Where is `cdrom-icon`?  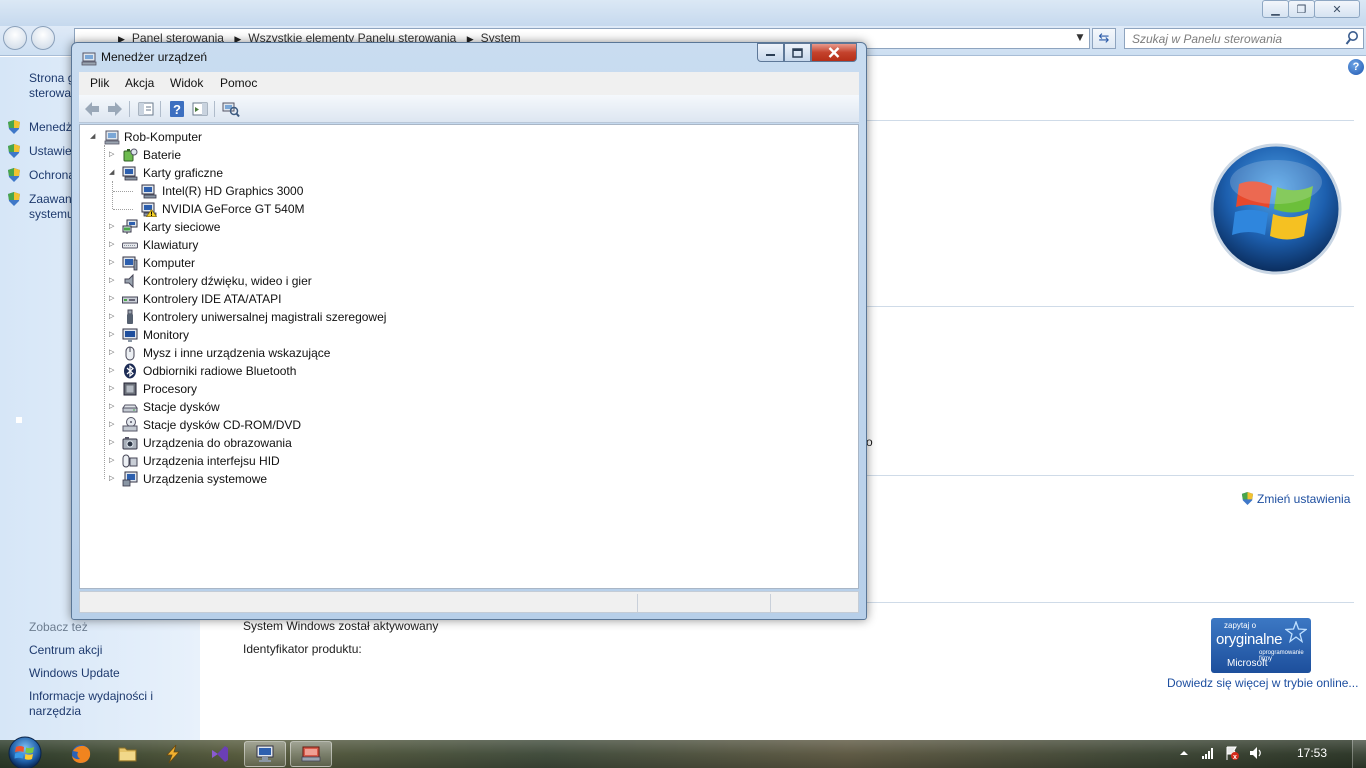
cdrom-icon is located at coordinates (130, 424).